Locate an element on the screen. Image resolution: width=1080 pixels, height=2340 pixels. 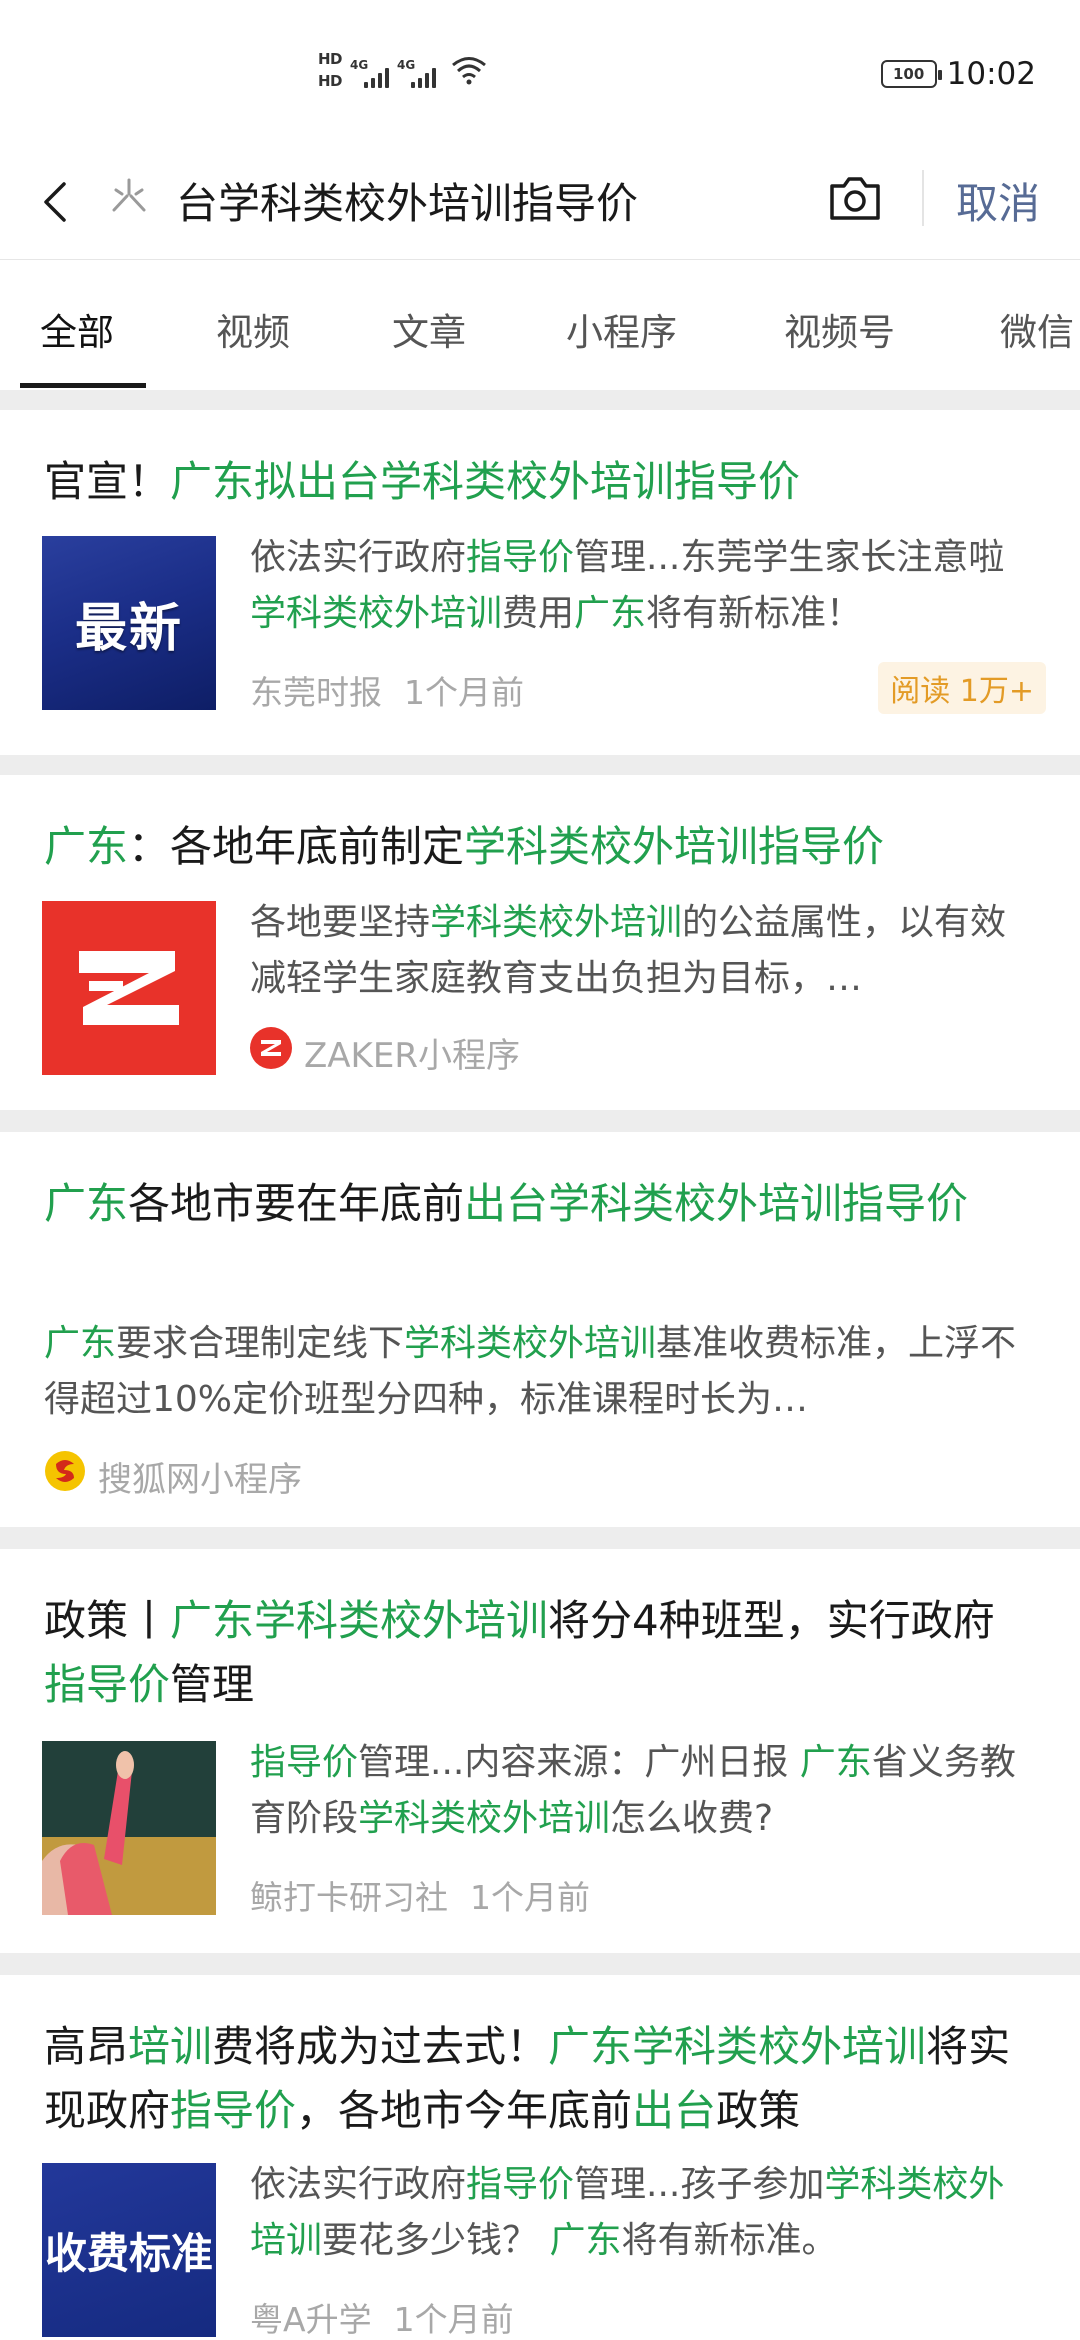
text-segment: 将有新标准。 is located at coordinates (729, 2240).